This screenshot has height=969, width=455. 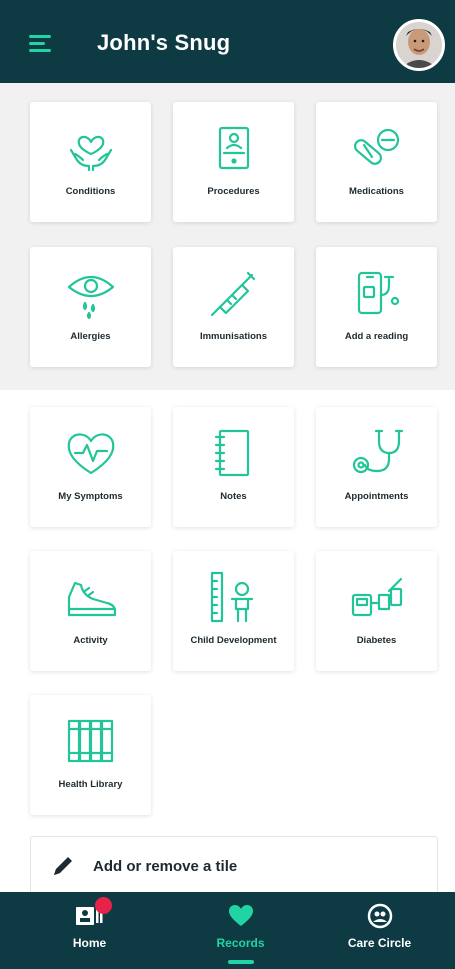 I want to click on tile-label: Allergies, so click(x=90, y=336).